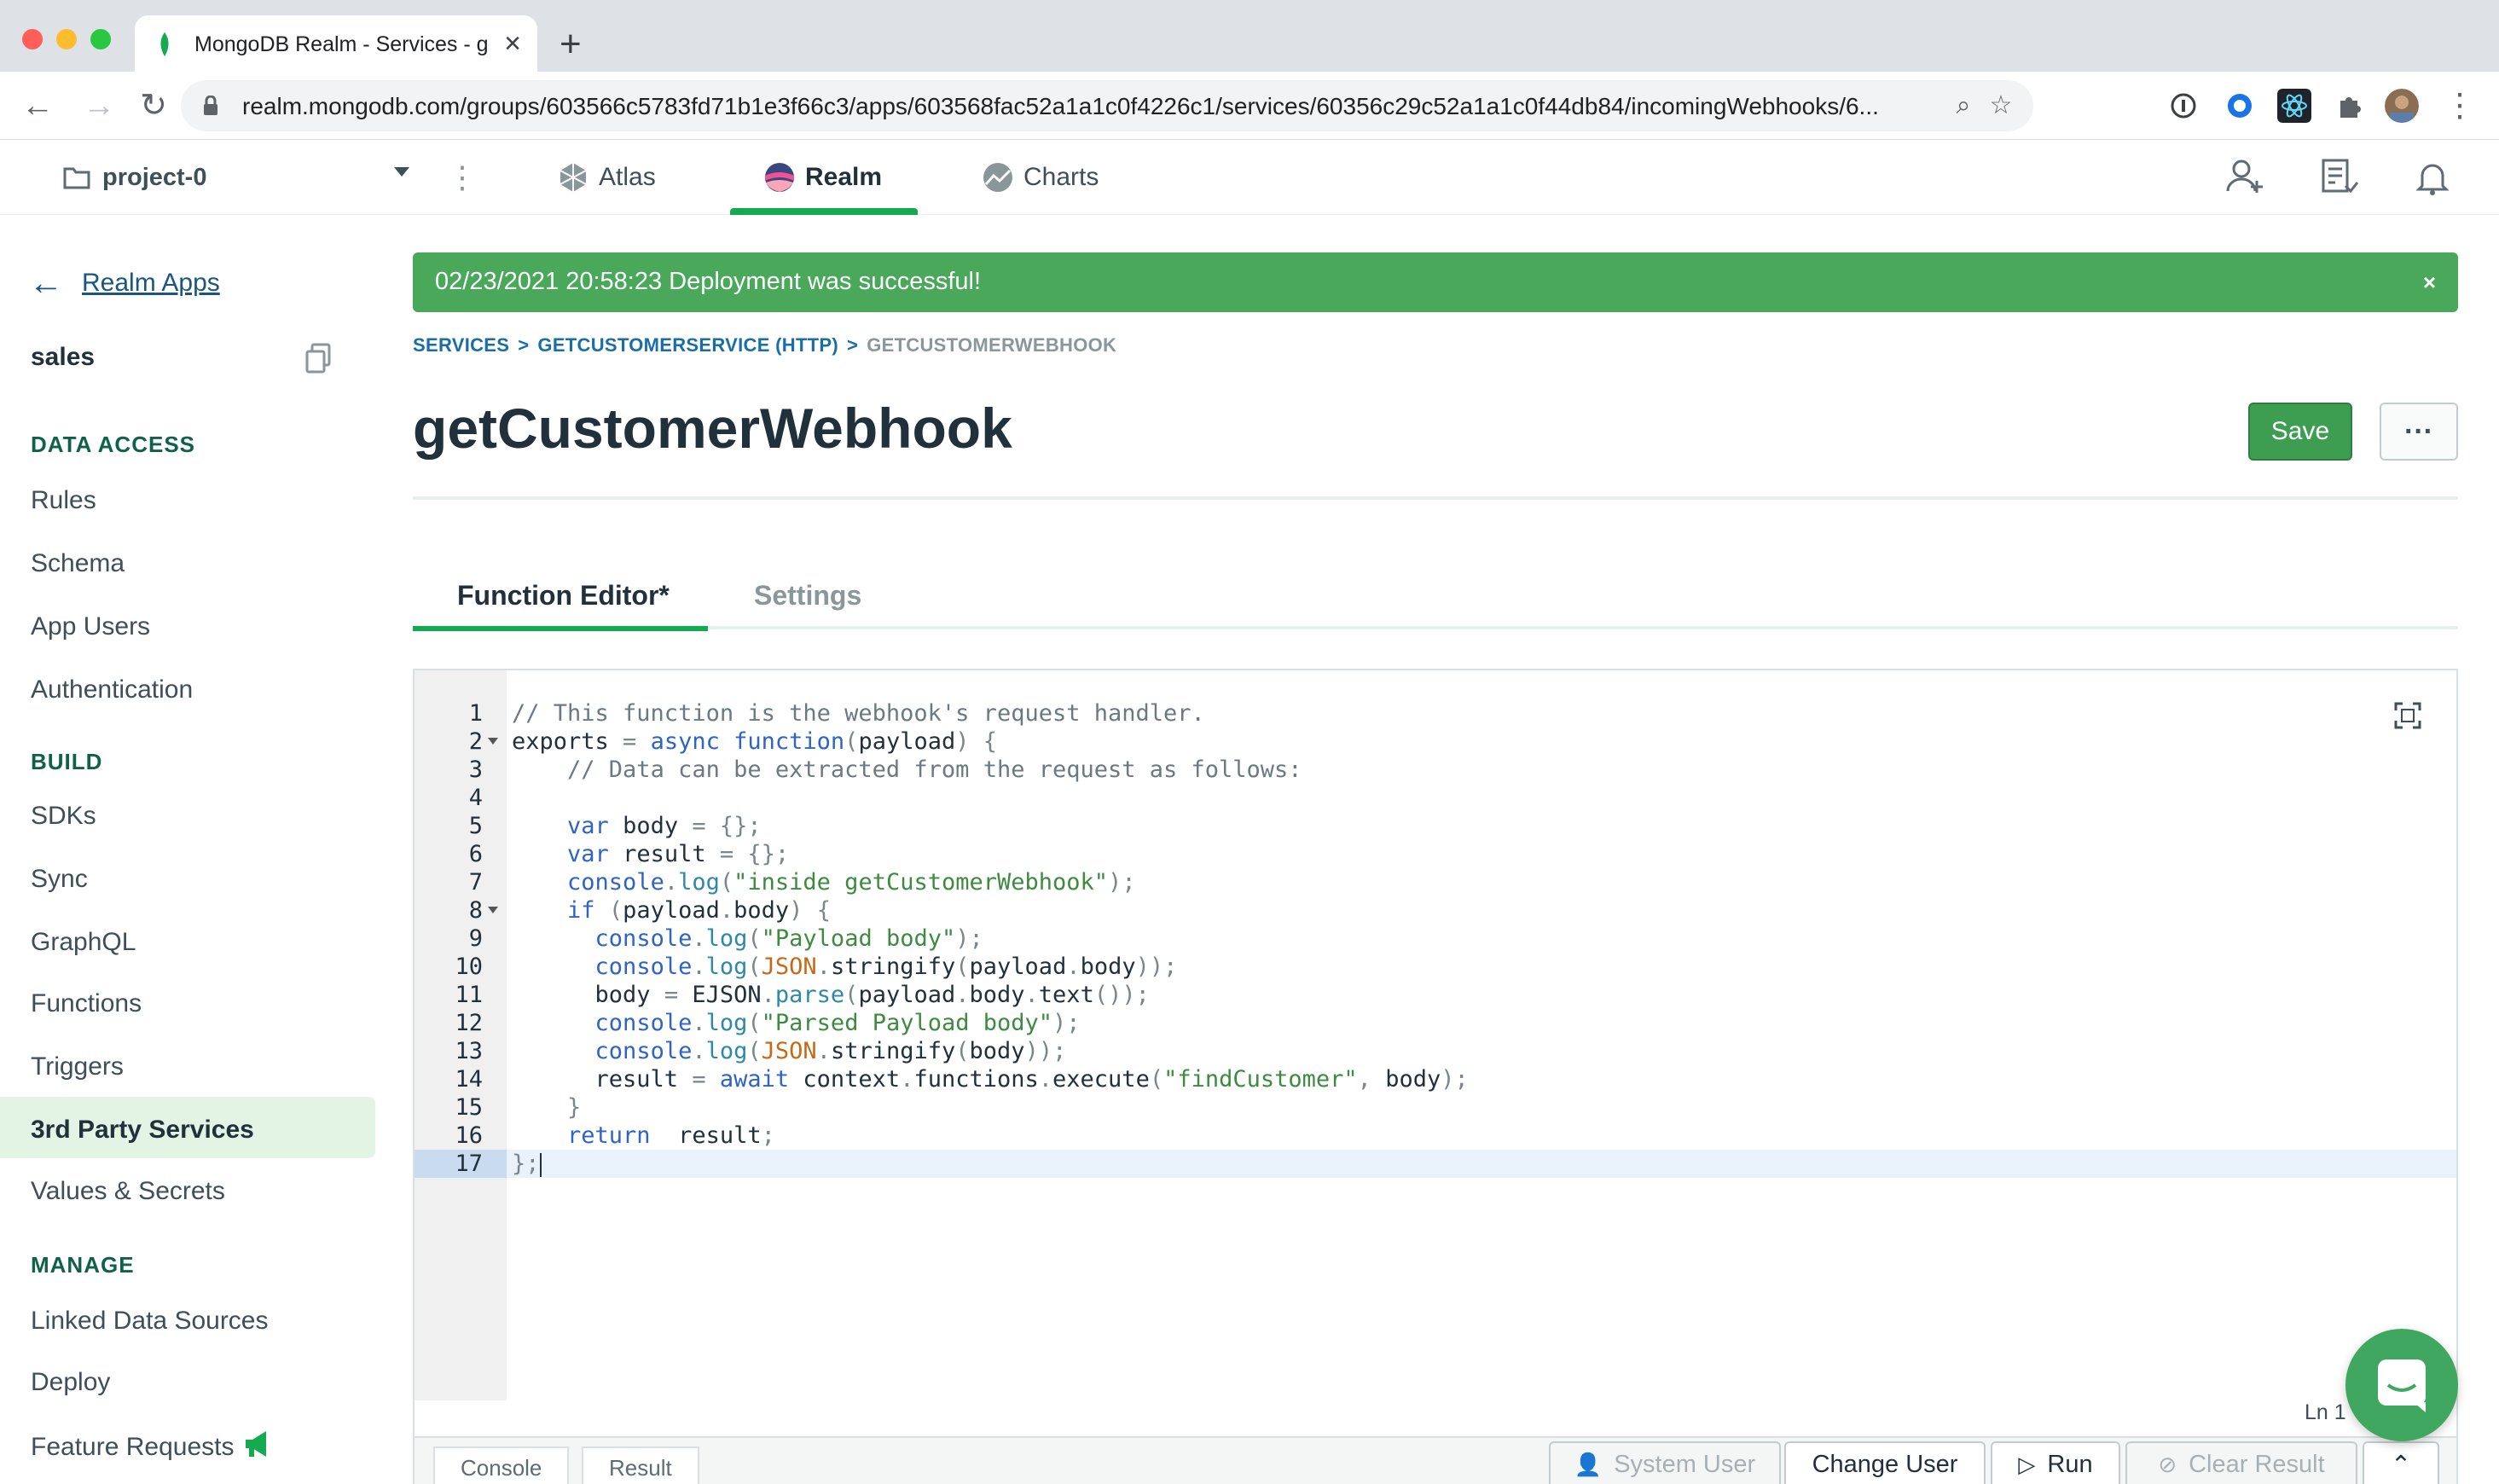 Image resolution: width=2499 pixels, height=1484 pixels. I want to click on tab-close-icon: ×, so click(512, 43).